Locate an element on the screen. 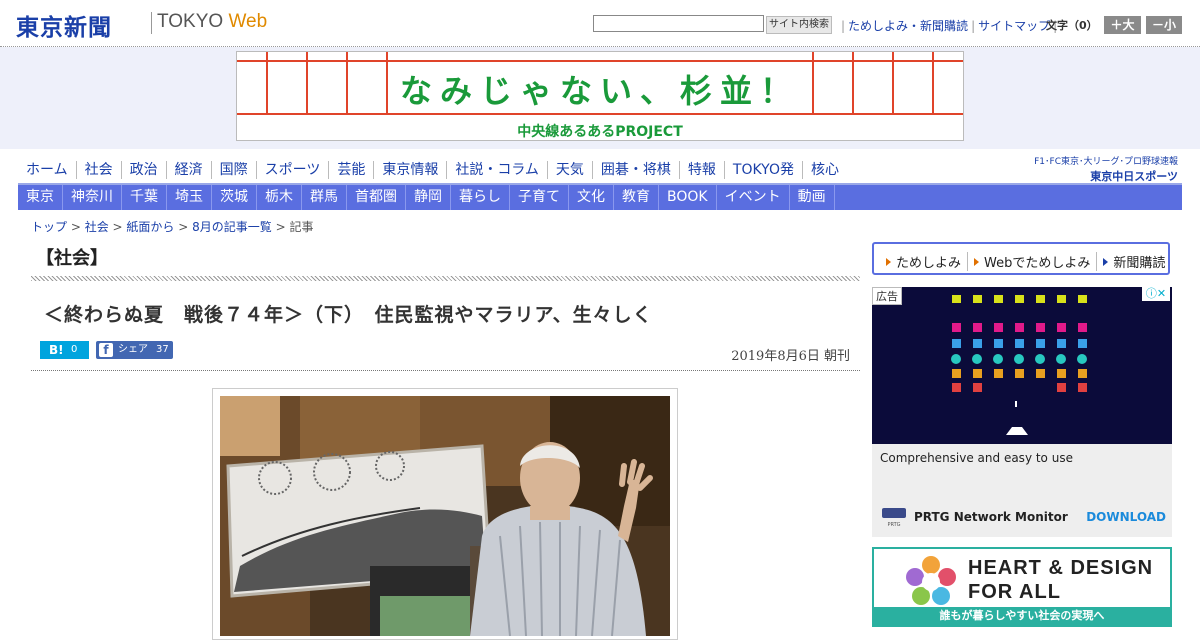 The image size is (1200, 640). nav-events: イベント is located at coordinates (753, 197).